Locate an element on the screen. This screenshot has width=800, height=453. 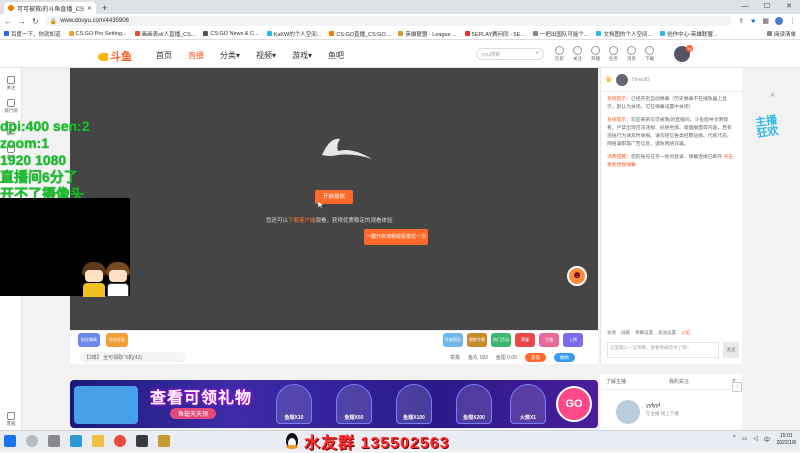
anchor-button: 主播 is located at coordinates (549, 340).